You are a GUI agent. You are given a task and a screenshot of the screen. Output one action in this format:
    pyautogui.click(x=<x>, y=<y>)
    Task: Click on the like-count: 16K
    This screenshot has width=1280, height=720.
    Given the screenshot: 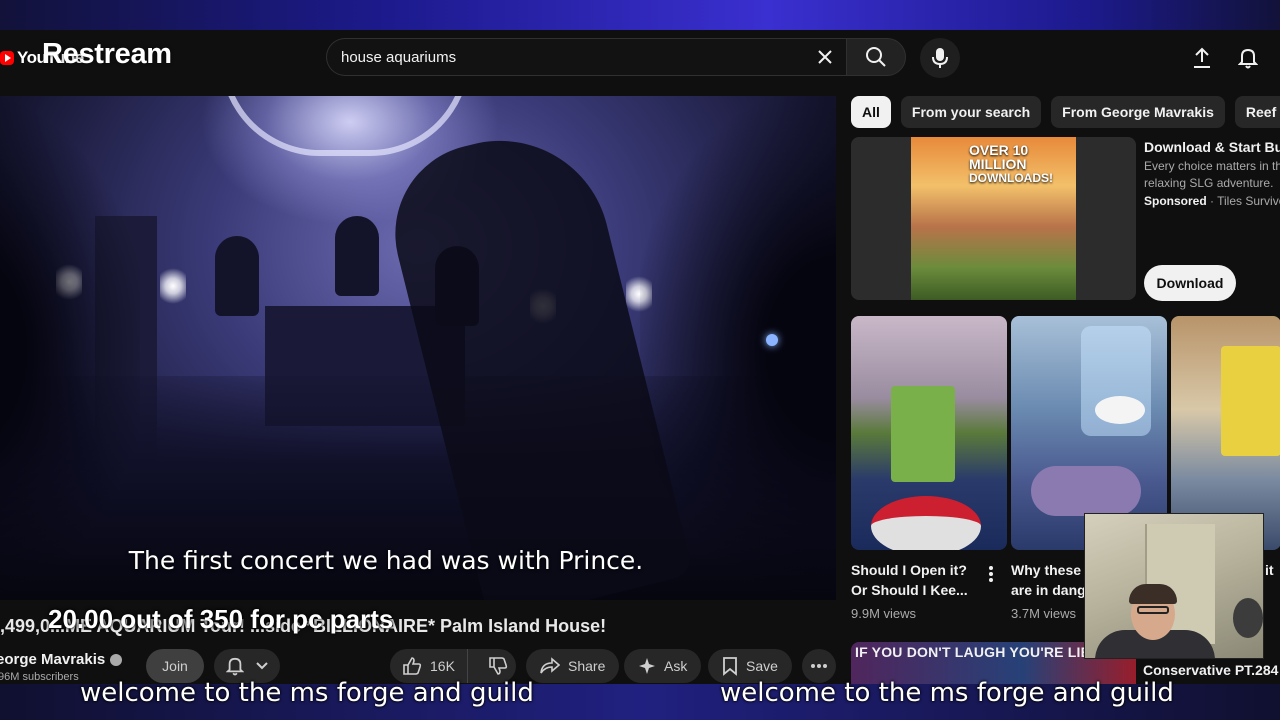 What is the action you would take?
    pyautogui.click(x=442, y=666)
    